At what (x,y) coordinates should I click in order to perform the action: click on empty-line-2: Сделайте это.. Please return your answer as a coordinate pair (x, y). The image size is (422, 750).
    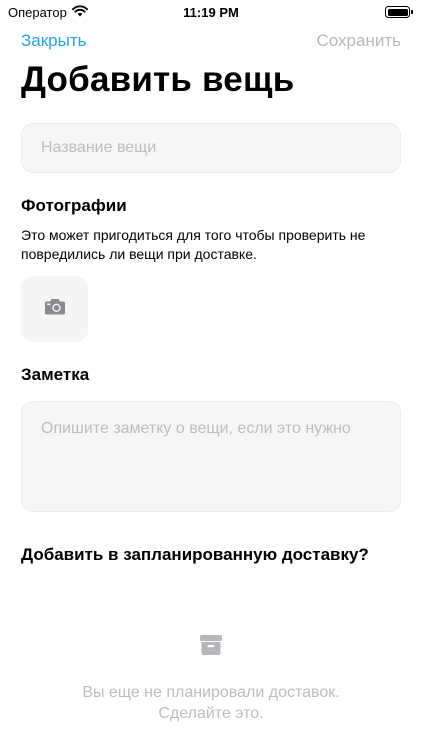
    Looking at the image, I should click on (211, 713).